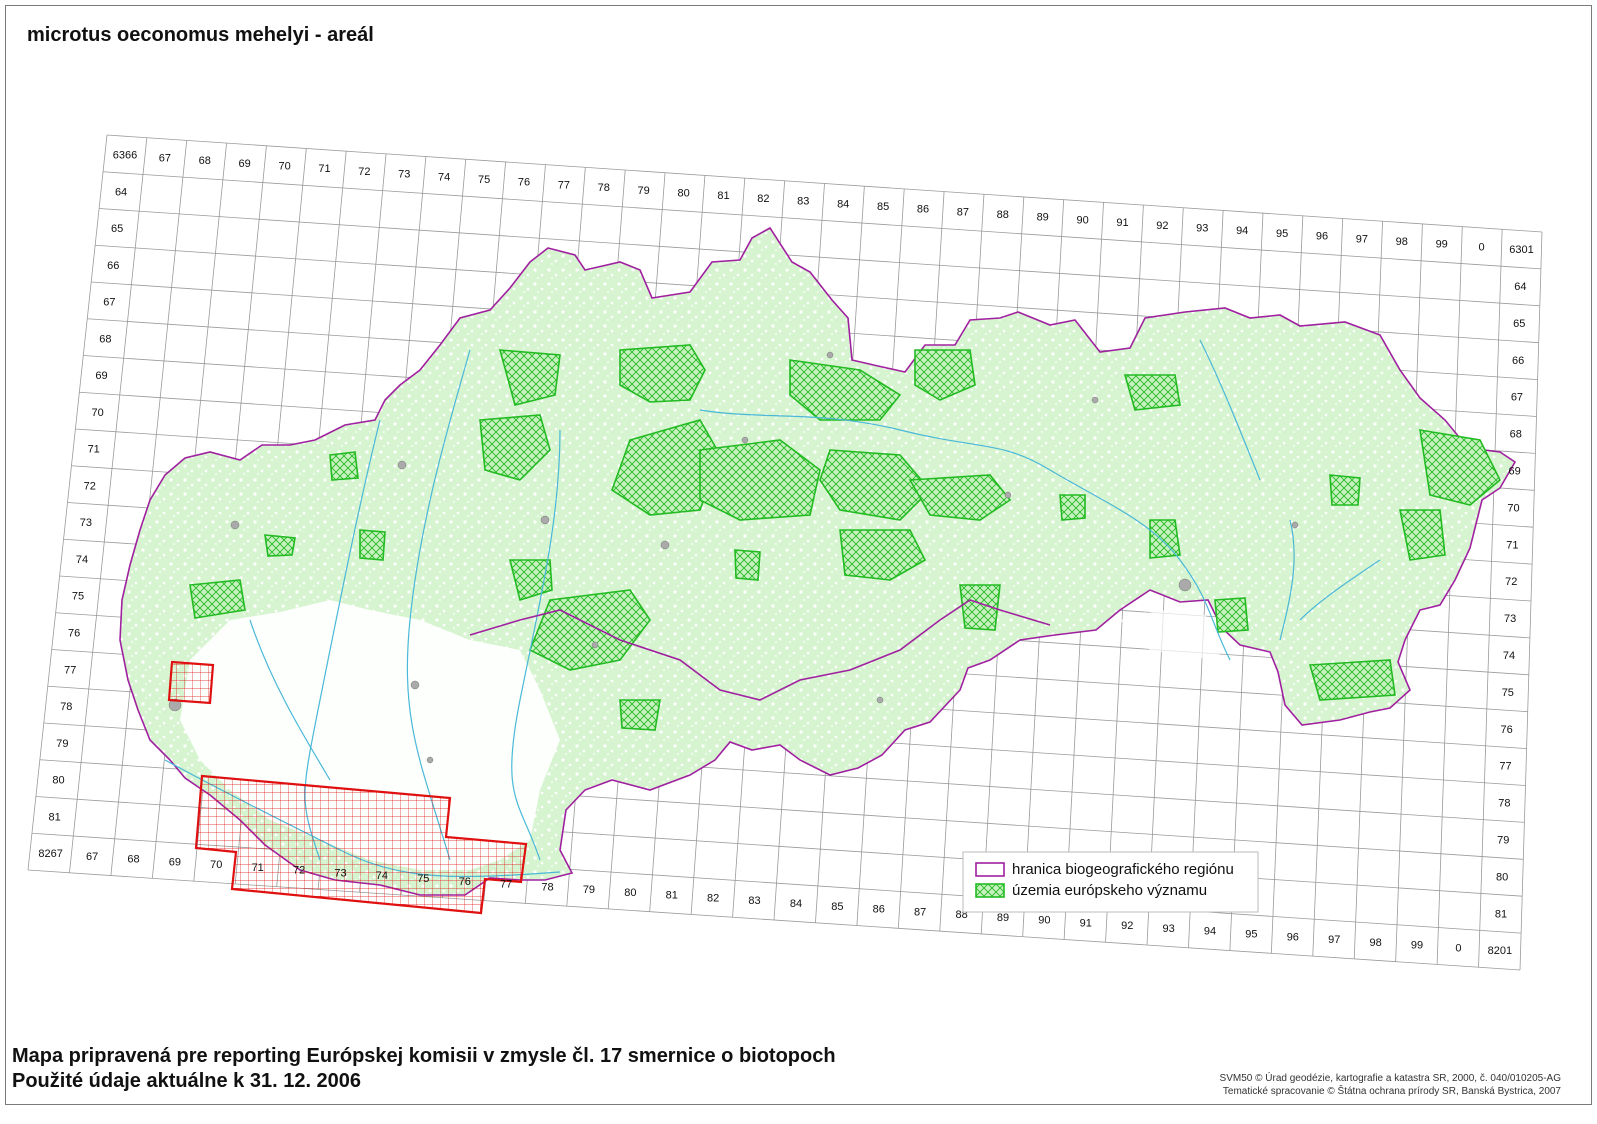 This screenshot has height=1124, width=1597. Describe the element at coordinates (465, 882) in the screenshot. I see `grid-label-bottom: 76` at that location.